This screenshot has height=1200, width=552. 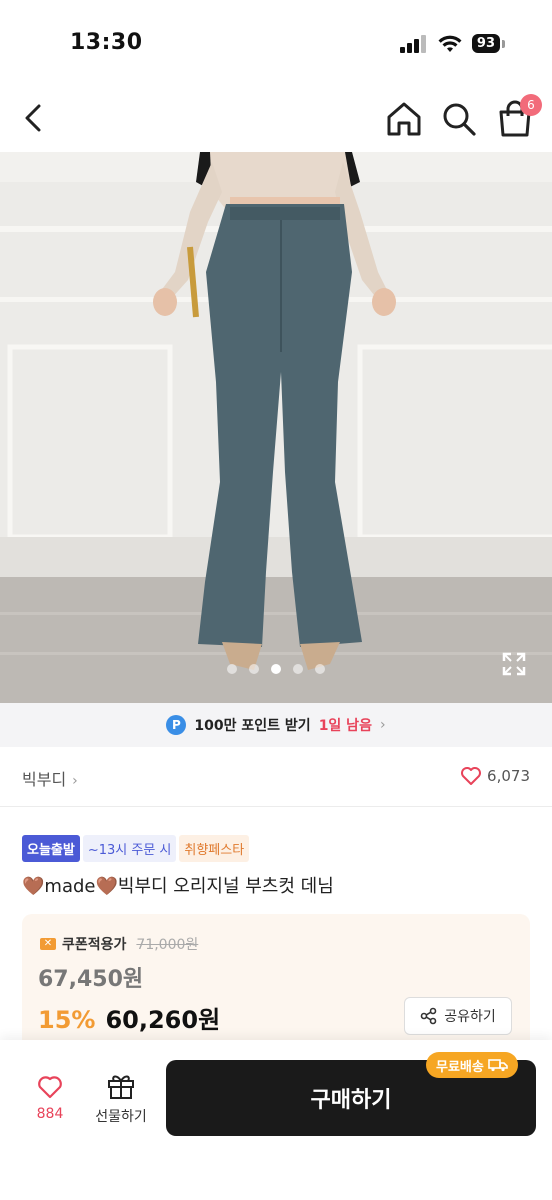 What do you see at coordinates (94, 945) in the screenshot?
I see `coupon-label: 쿠폰적용가` at bounding box center [94, 945].